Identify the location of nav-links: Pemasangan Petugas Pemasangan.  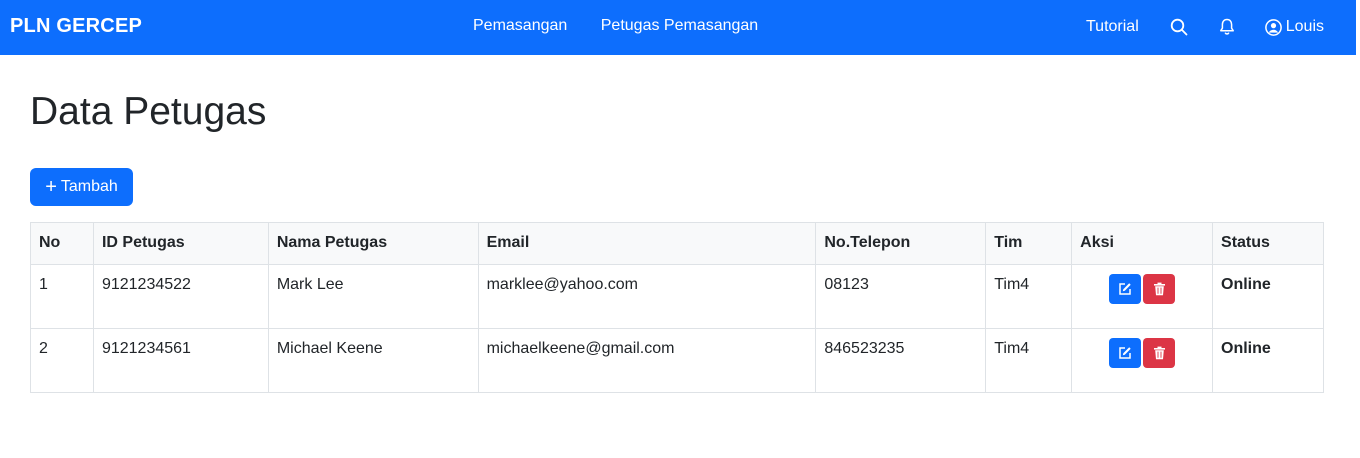
(630, 26).